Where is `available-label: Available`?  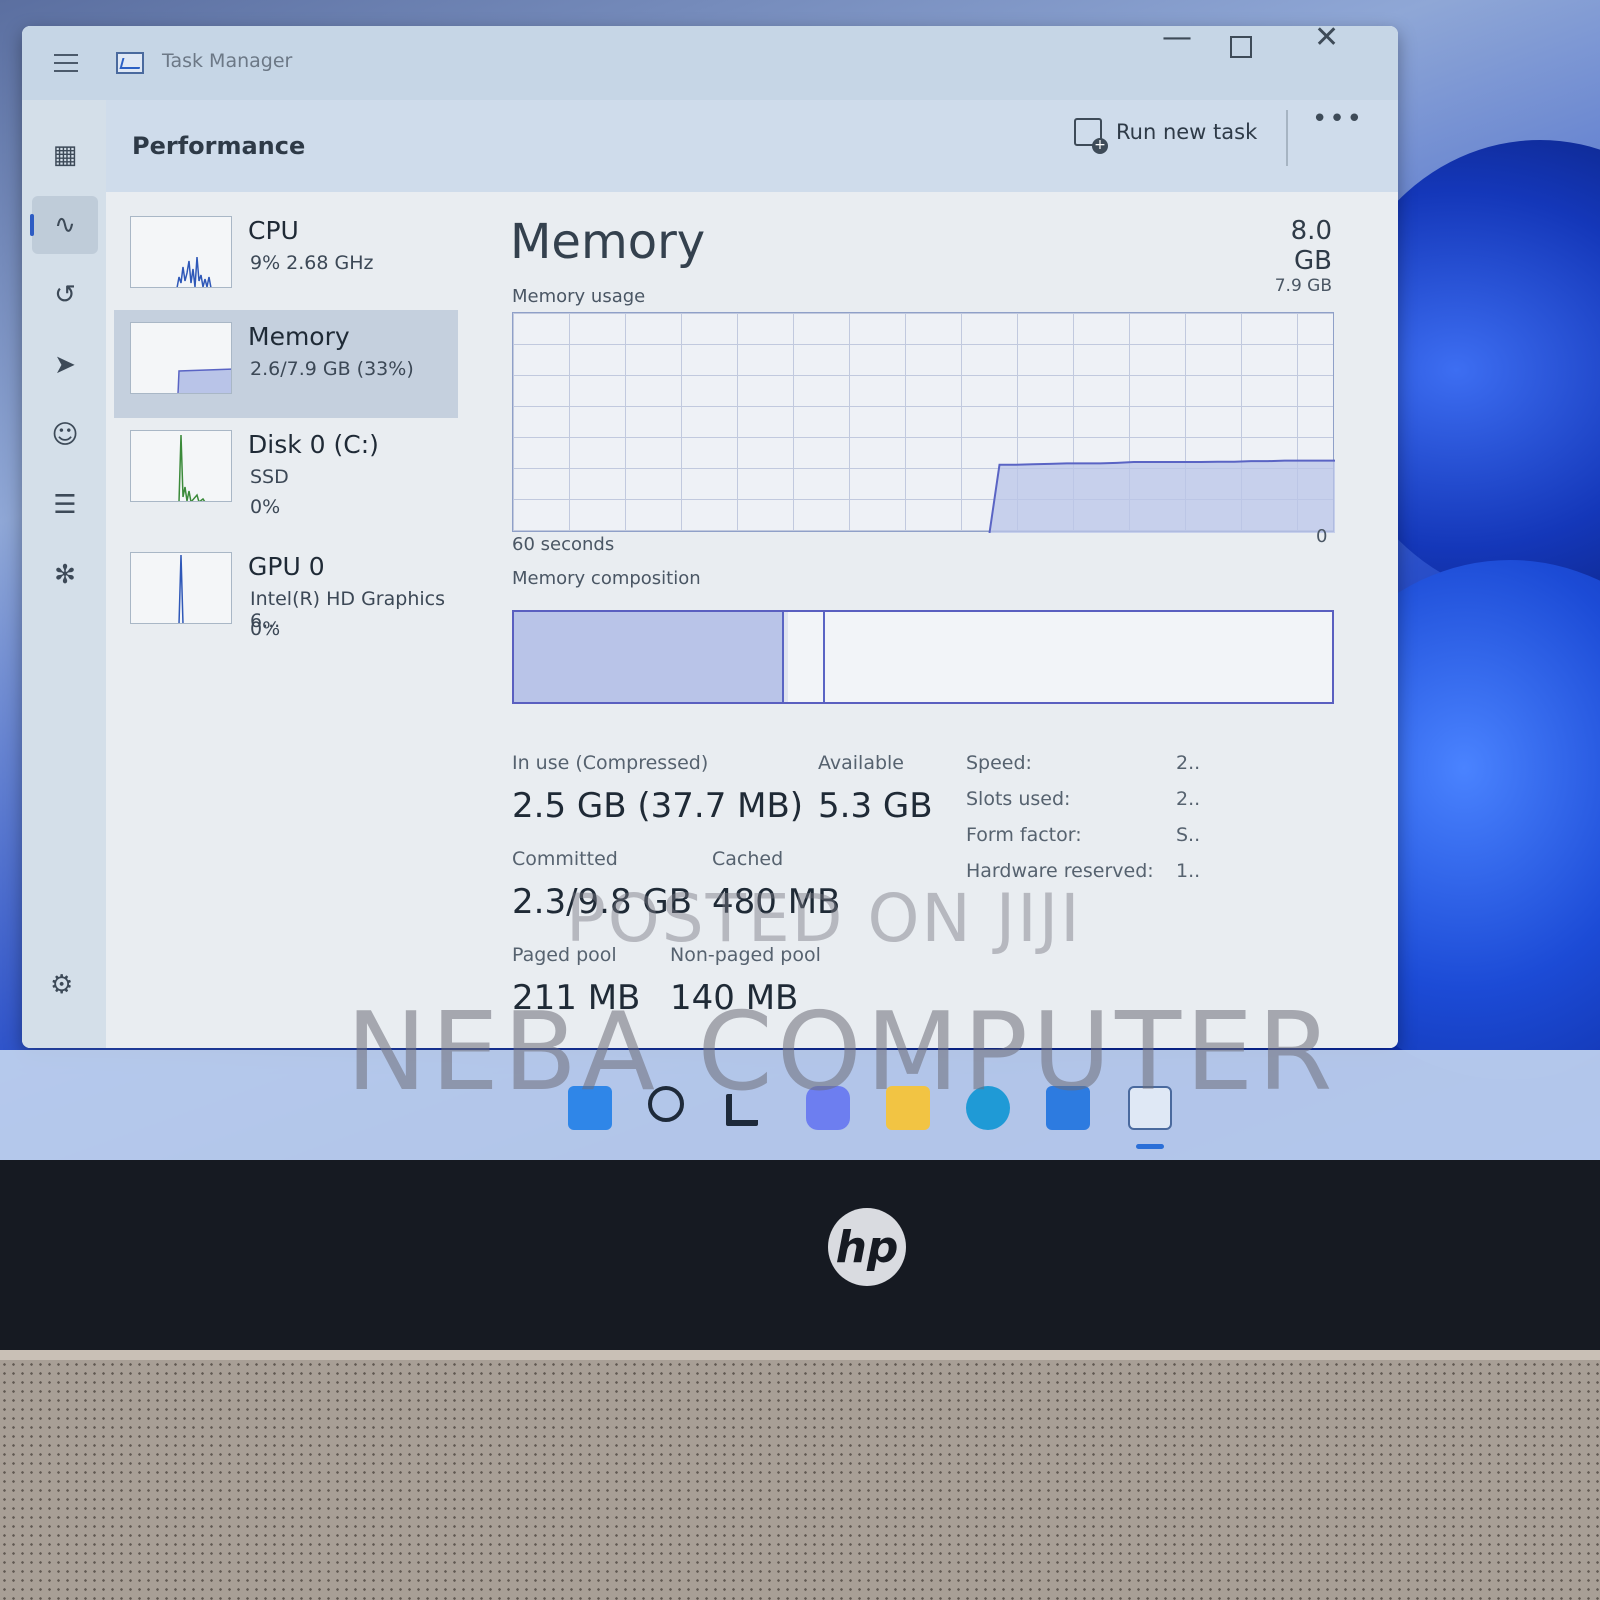 available-label: Available is located at coordinates (861, 763).